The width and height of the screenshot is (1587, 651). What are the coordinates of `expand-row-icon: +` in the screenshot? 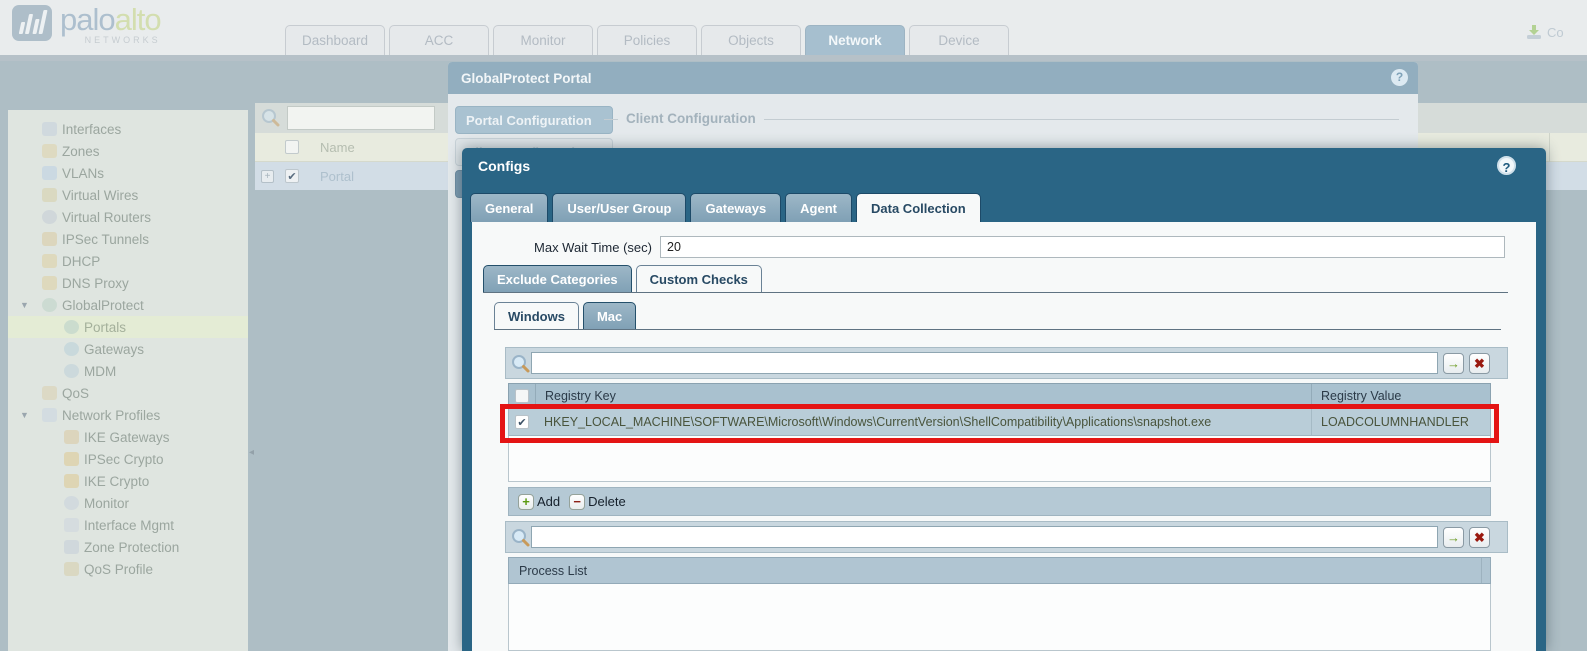 It's located at (267, 176).